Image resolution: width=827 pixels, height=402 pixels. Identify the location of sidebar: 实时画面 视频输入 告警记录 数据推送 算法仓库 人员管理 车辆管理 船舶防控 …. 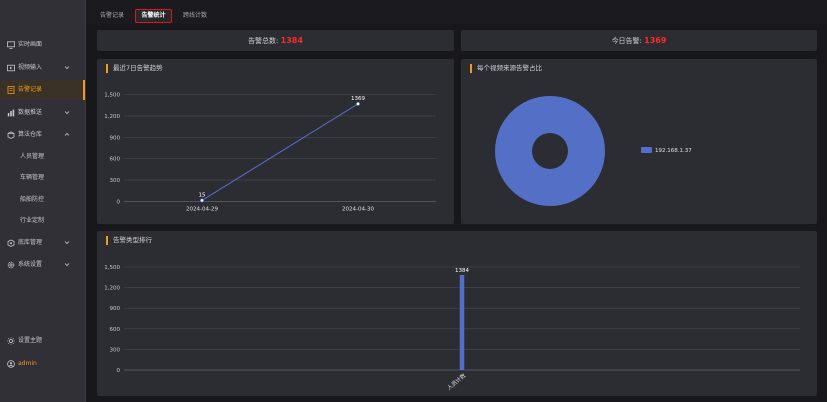
(43, 201).